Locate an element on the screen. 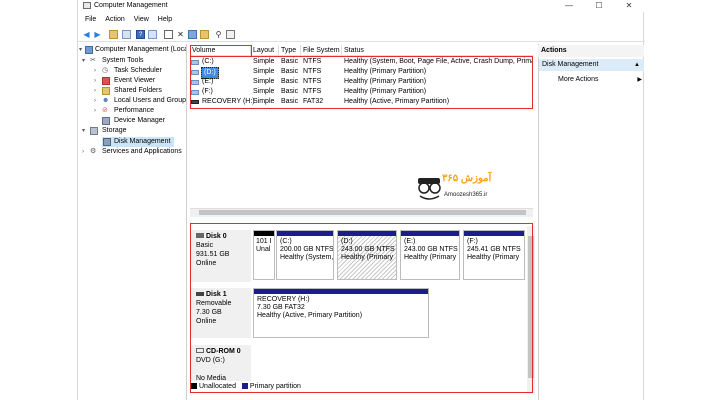  maximize-button: ☐ is located at coordinates (599, 6).